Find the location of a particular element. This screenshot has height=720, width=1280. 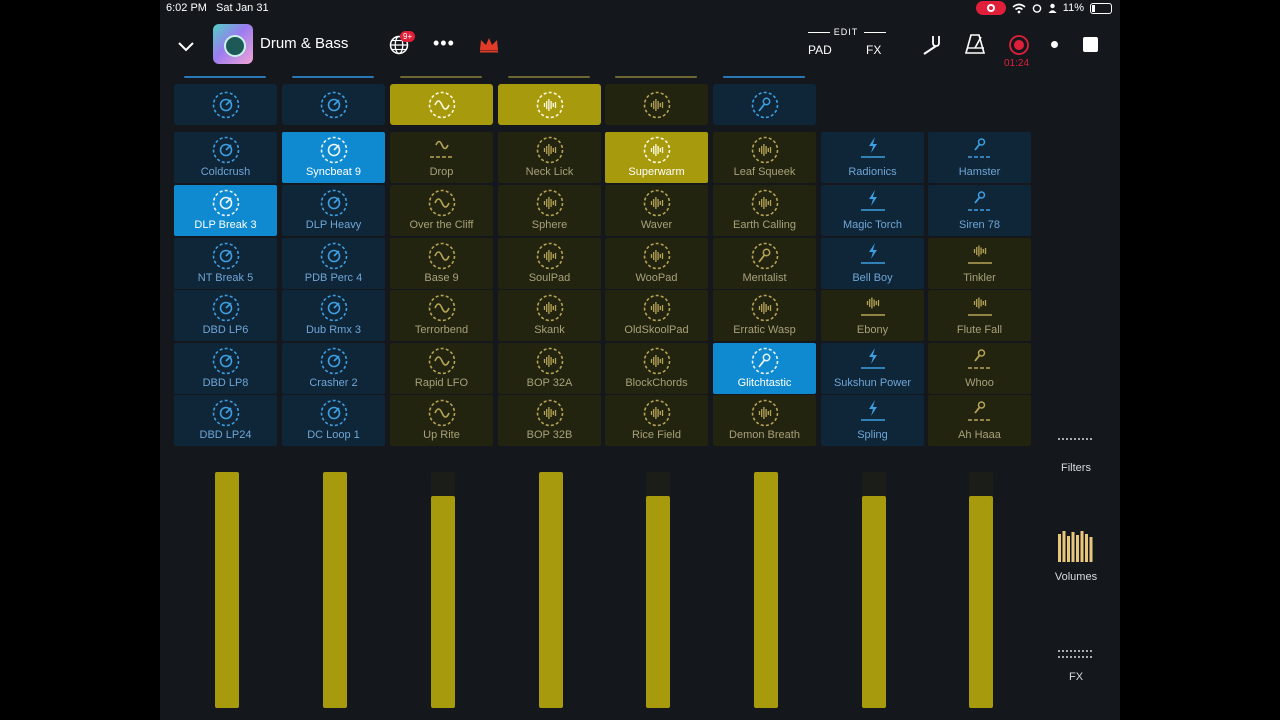

pad-bop-32a: BOP 32A is located at coordinates (549, 368).